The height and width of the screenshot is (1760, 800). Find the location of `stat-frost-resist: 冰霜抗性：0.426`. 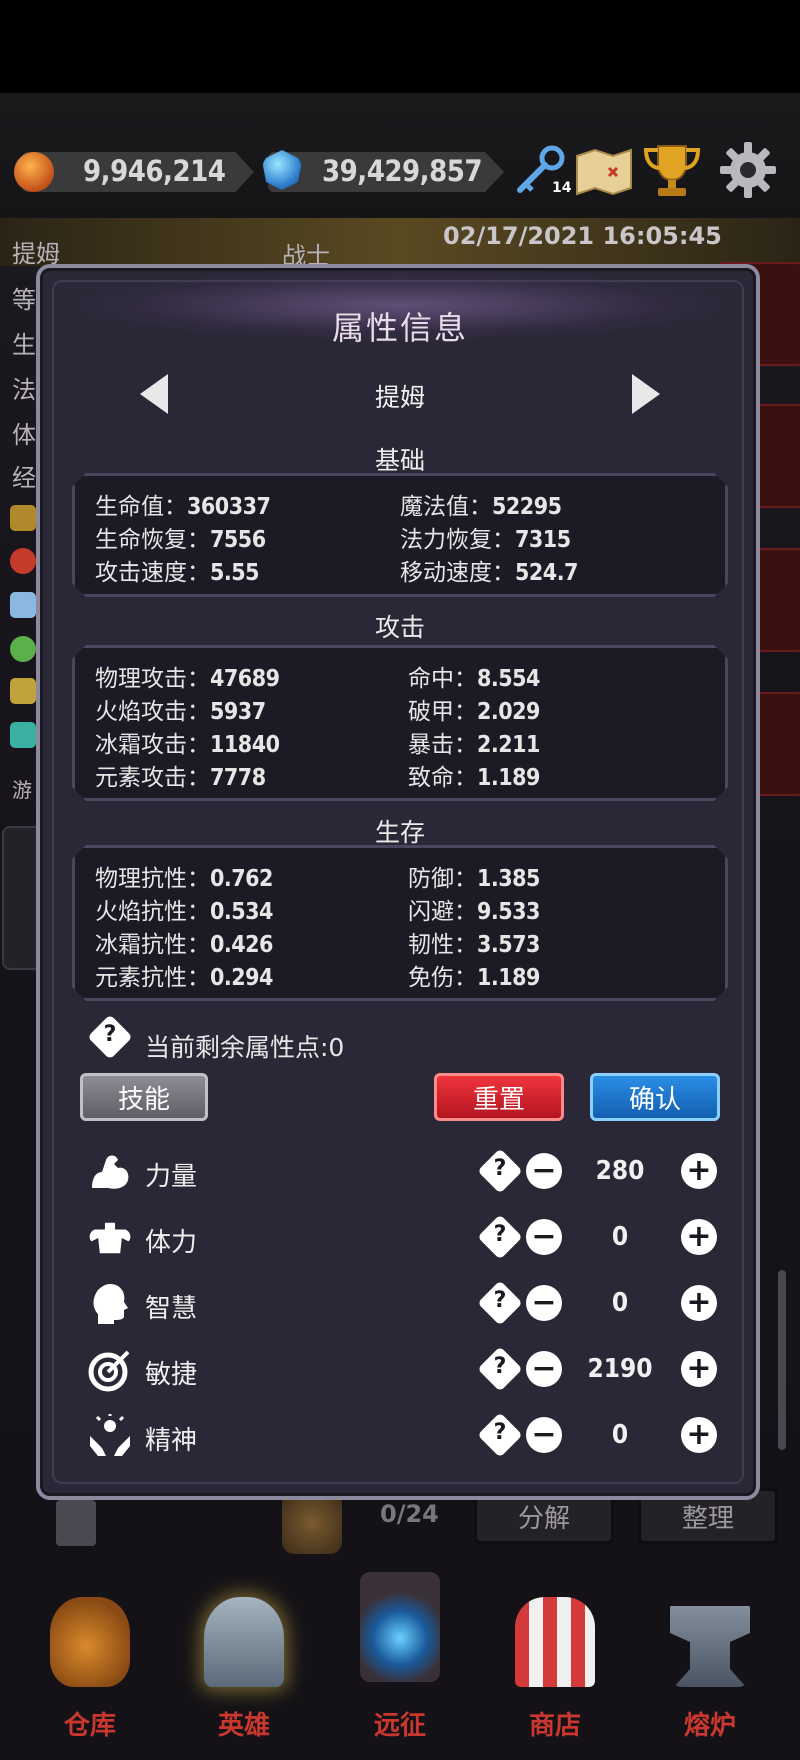

stat-frost-resist: 冰霜抗性：0.426 is located at coordinates (184, 945).